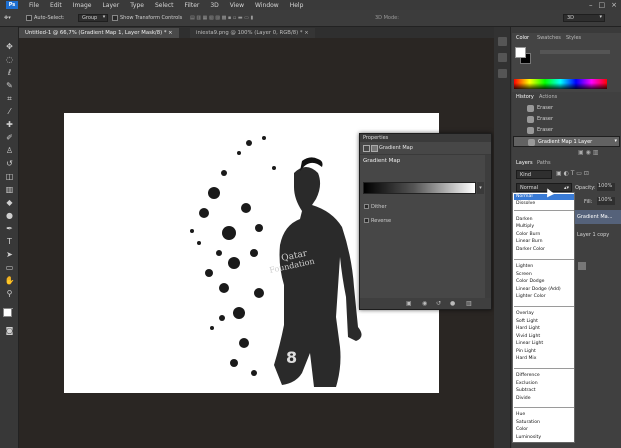 The height and width of the screenshot is (448, 621). Describe the element at coordinates (9, 267) in the screenshot. I see `shape-icon: ▭` at that location.